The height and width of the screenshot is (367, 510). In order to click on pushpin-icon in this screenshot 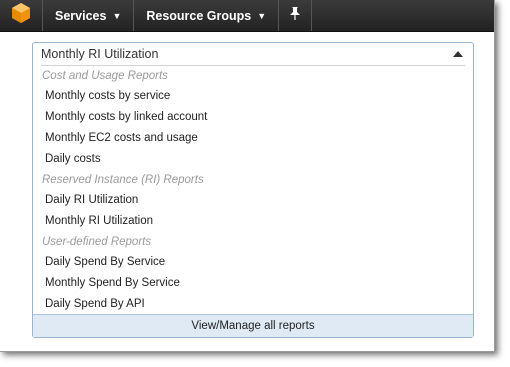, I will do `click(295, 15)`.